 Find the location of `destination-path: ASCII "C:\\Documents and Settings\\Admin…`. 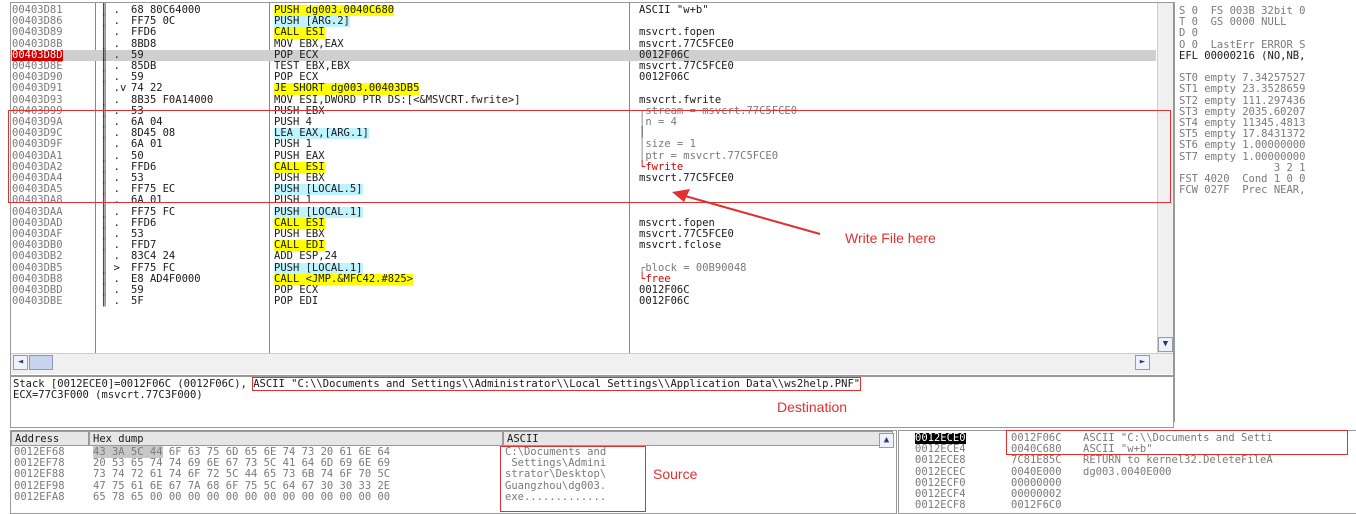

destination-path: ASCII "C:\\Documents and Settings\\Admin… is located at coordinates (557, 384).